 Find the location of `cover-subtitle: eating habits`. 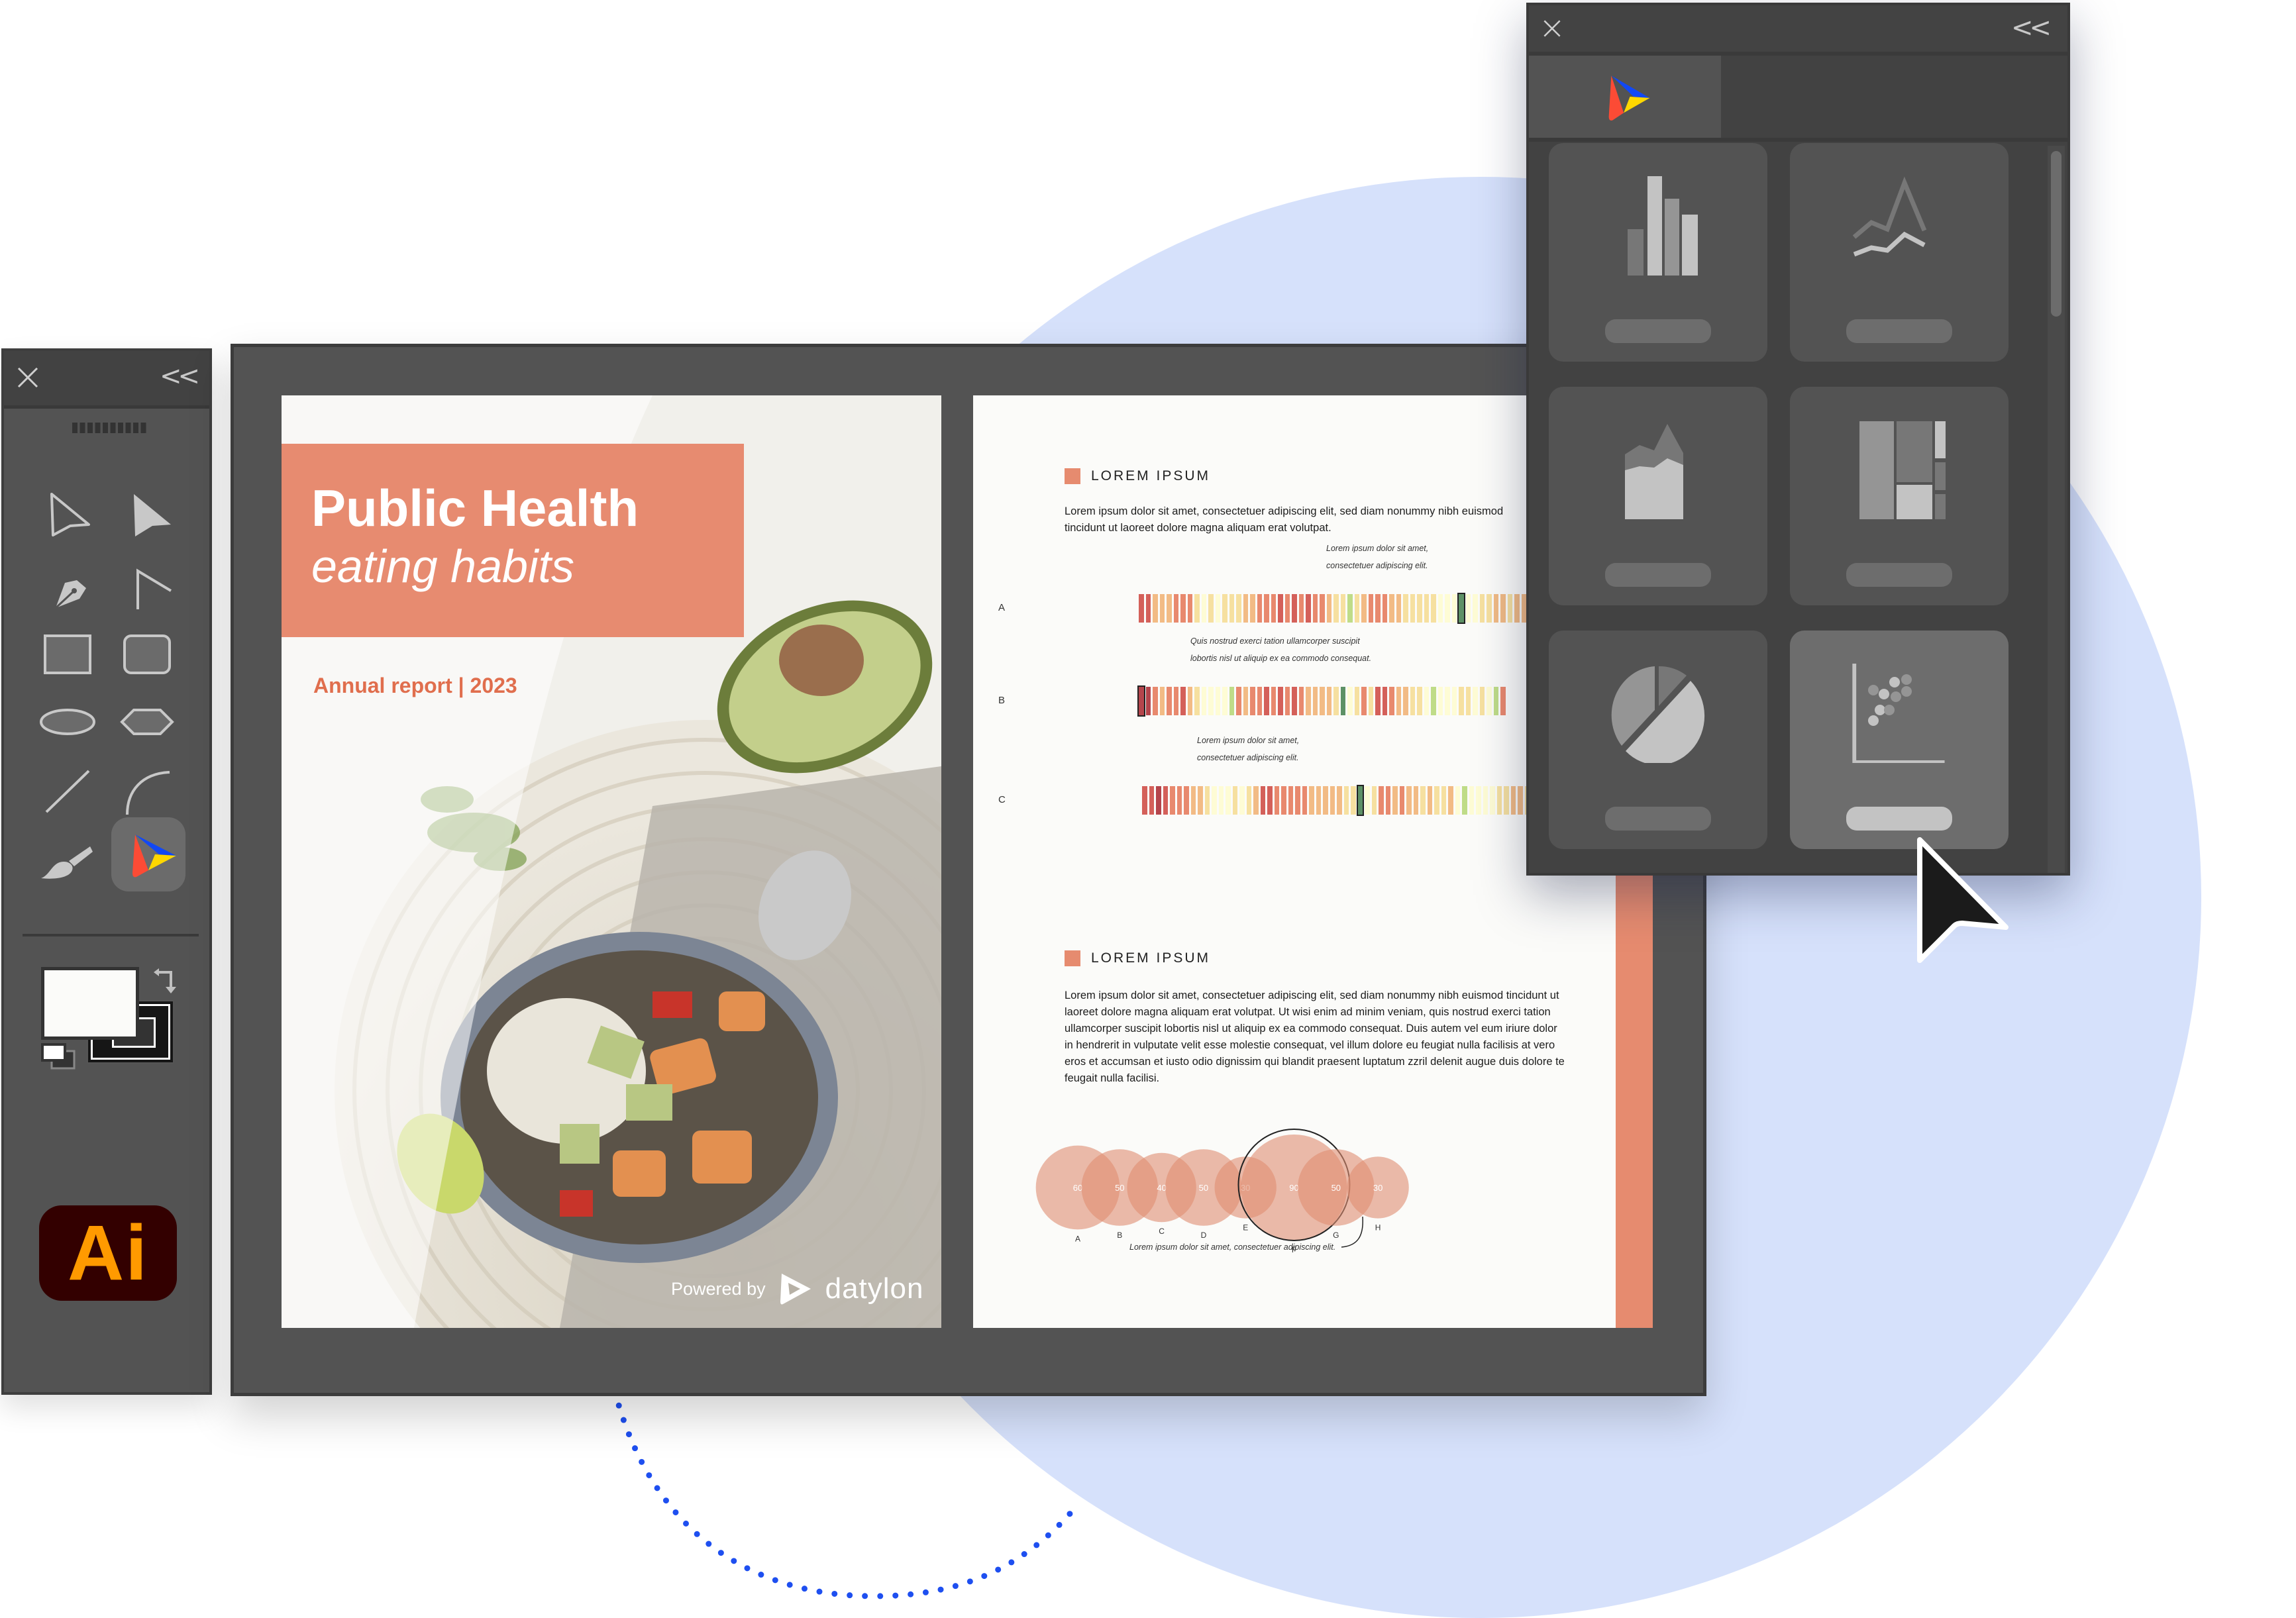

cover-subtitle: eating habits is located at coordinates (442, 566).